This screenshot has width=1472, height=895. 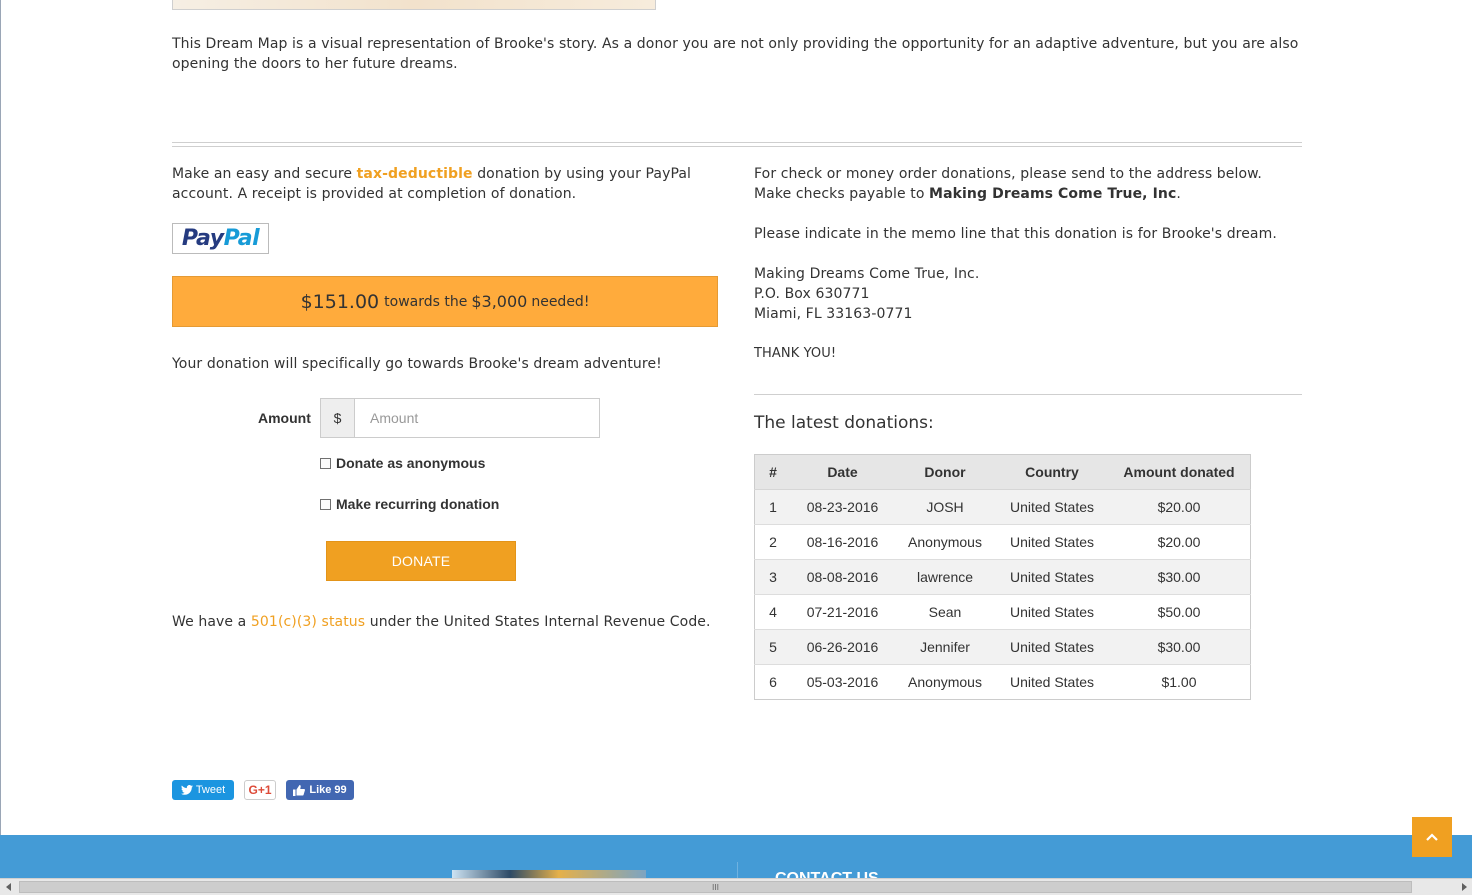 What do you see at coordinates (844, 423) in the screenshot?
I see `latest-donations-heading: The latest donations:` at bounding box center [844, 423].